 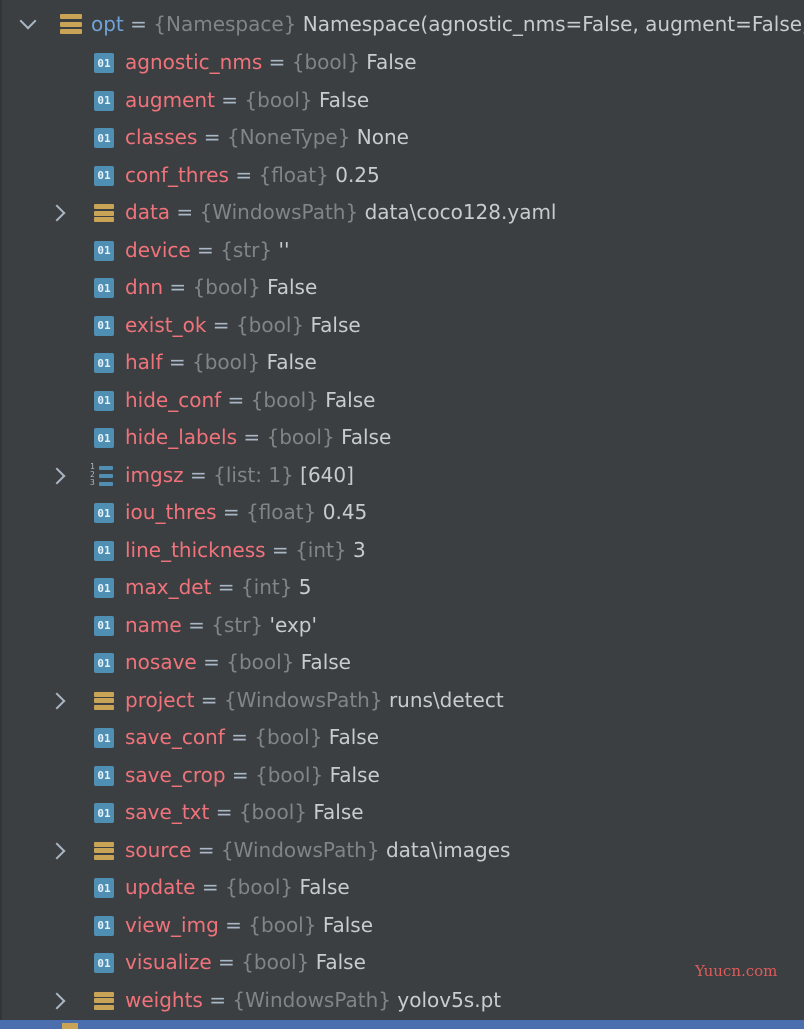 I want to click on type-hint: {Namespace}, so click(x=225, y=24).